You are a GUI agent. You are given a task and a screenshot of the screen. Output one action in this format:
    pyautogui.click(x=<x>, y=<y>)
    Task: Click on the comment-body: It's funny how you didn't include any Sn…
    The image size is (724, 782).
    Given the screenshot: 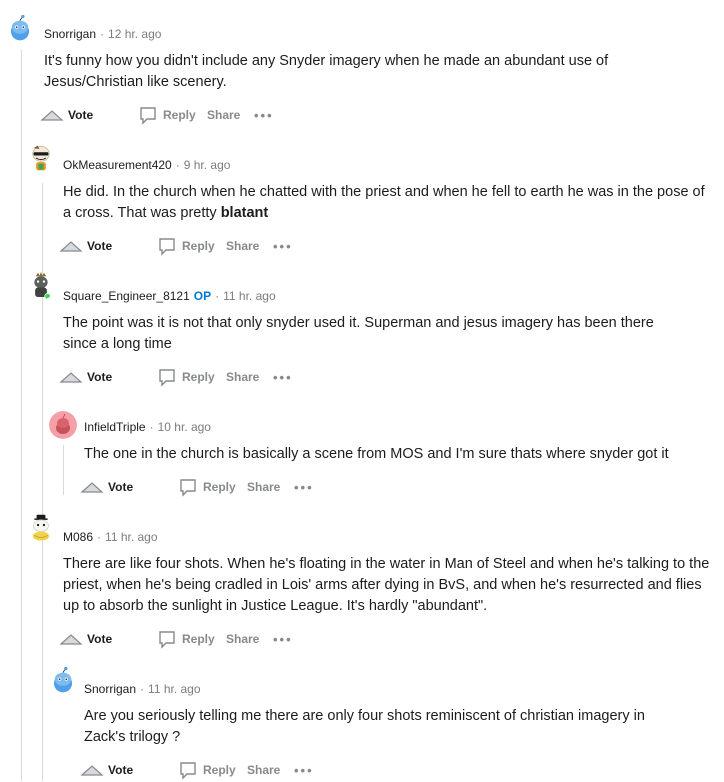 What is the action you would take?
    pyautogui.click(x=326, y=71)
    